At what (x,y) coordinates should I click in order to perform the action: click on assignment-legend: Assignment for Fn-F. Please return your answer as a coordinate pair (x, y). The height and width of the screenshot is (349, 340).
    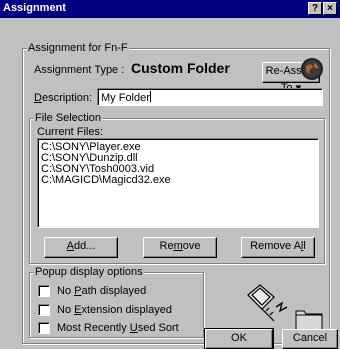
    Looking at the image, I should click on (78, 48).